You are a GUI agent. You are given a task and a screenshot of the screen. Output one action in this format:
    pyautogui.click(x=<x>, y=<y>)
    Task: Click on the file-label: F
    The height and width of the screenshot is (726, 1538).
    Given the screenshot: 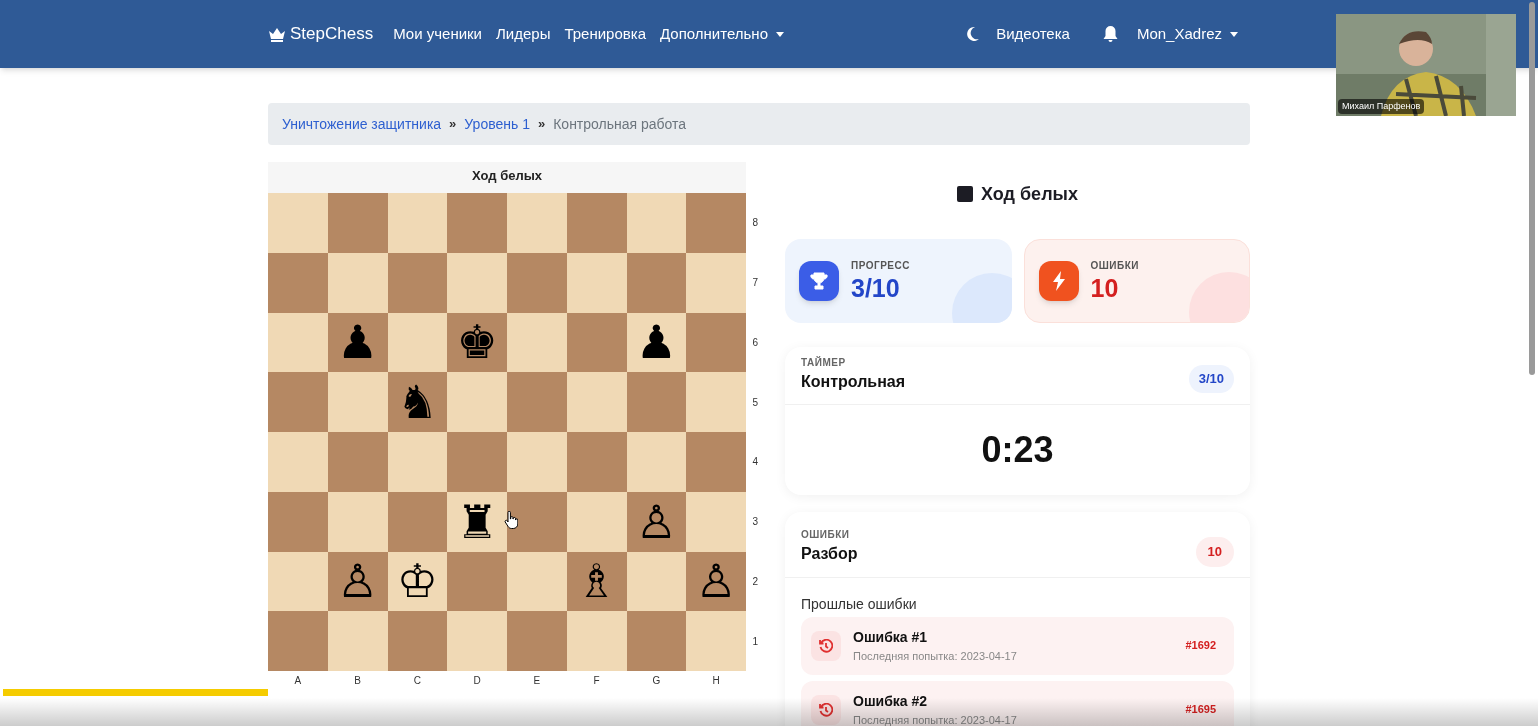 What is the action you would take?
    pyautogui.click(x=596, y=681)
    